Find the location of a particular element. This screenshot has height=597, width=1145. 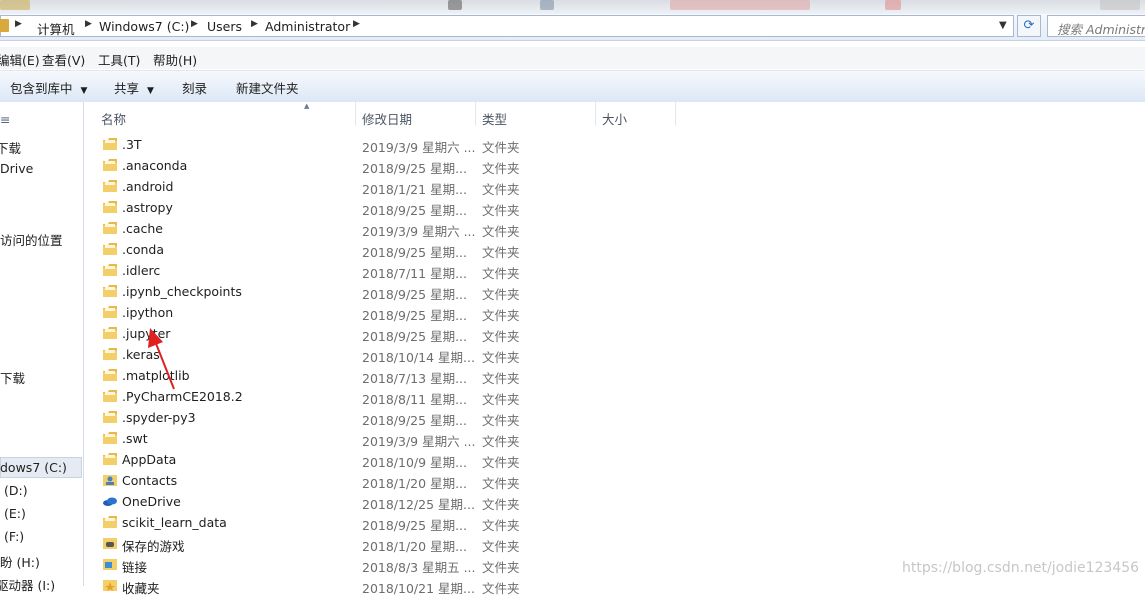

file-row: .3T 2019/3/9 星期六 ... 文件夹 is located at coordinates (614, 144).